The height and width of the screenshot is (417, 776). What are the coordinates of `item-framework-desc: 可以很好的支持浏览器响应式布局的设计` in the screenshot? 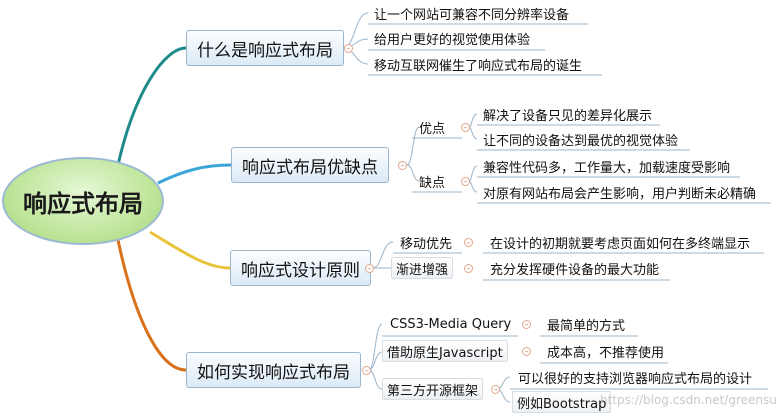 It's located at (635, 377).